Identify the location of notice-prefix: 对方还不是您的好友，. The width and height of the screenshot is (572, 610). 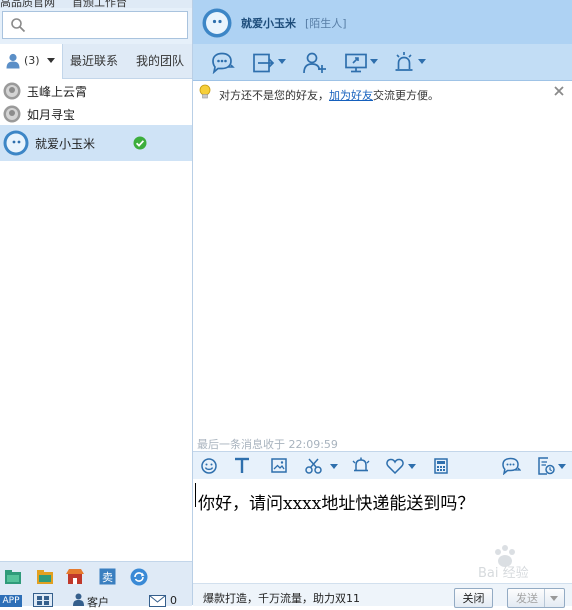
(274, 95).